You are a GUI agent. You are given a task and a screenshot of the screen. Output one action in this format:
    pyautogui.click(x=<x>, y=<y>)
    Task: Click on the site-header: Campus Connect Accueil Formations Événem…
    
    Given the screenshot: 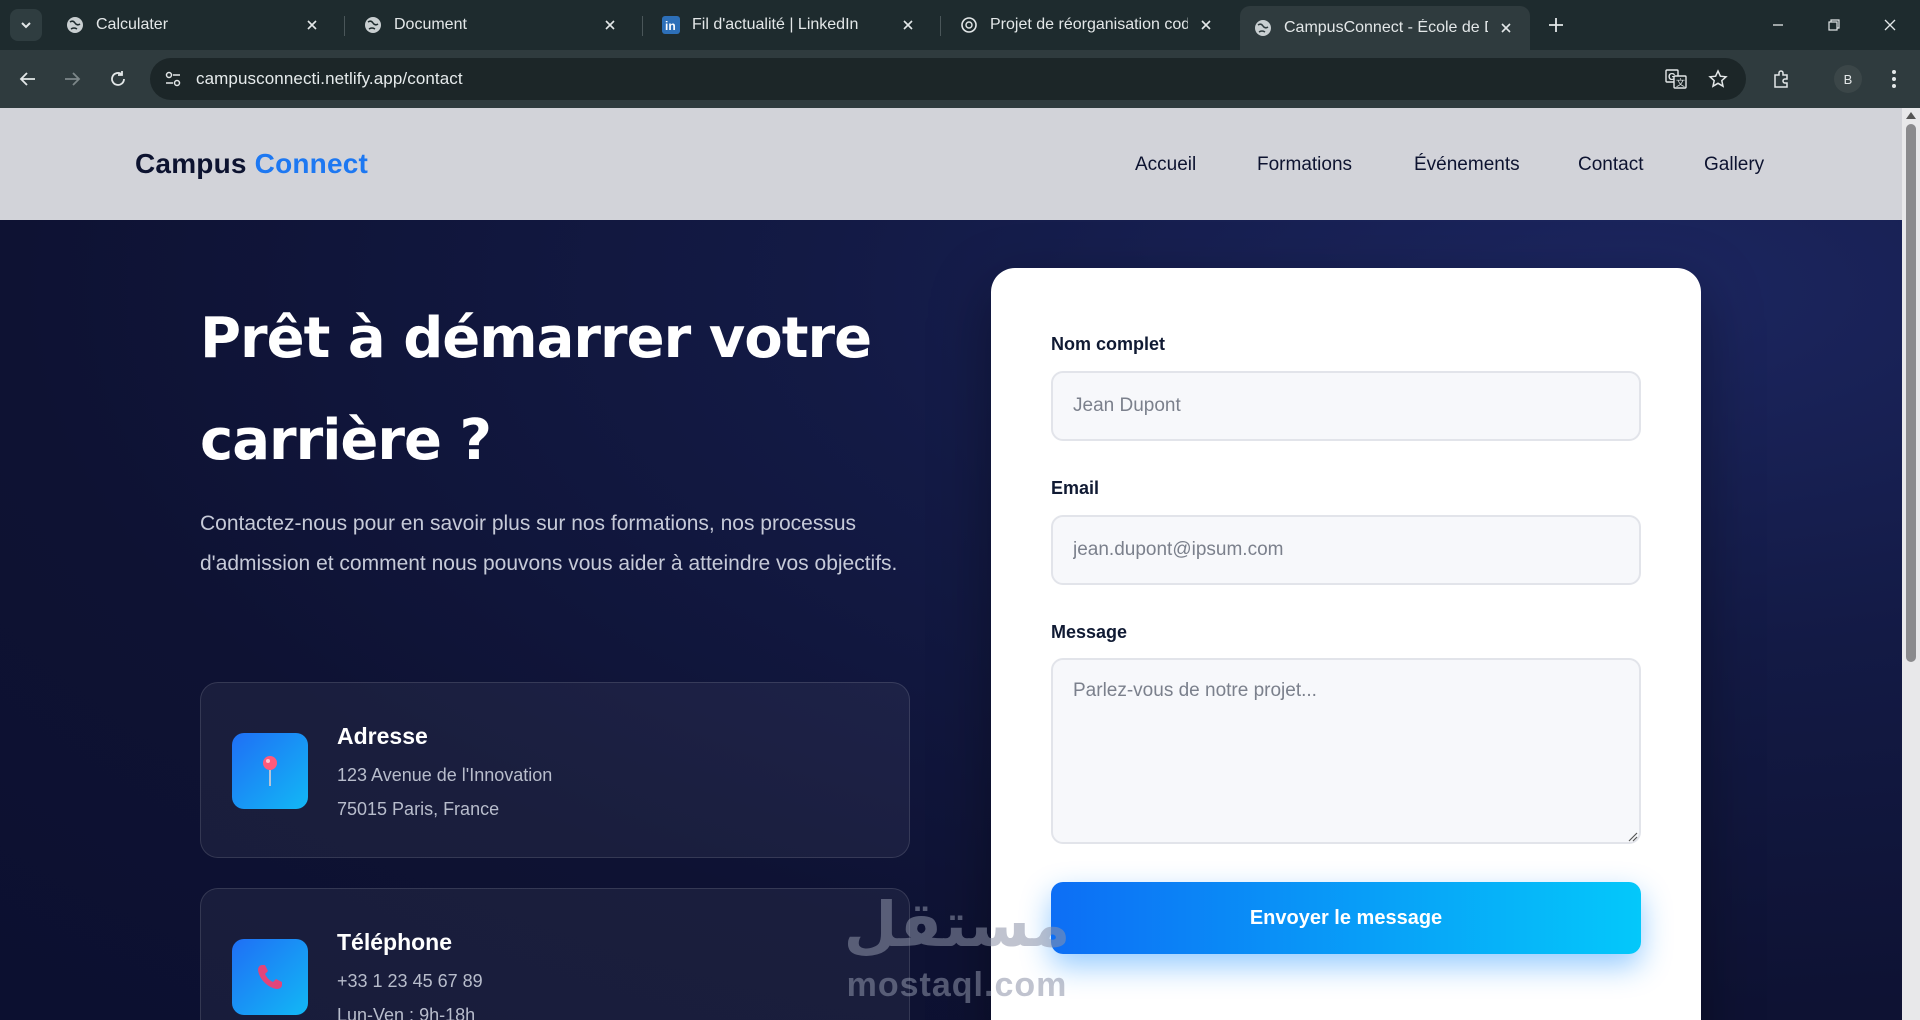 What is the action you would take?
    pyautogui.click(x=951, y=164)
    